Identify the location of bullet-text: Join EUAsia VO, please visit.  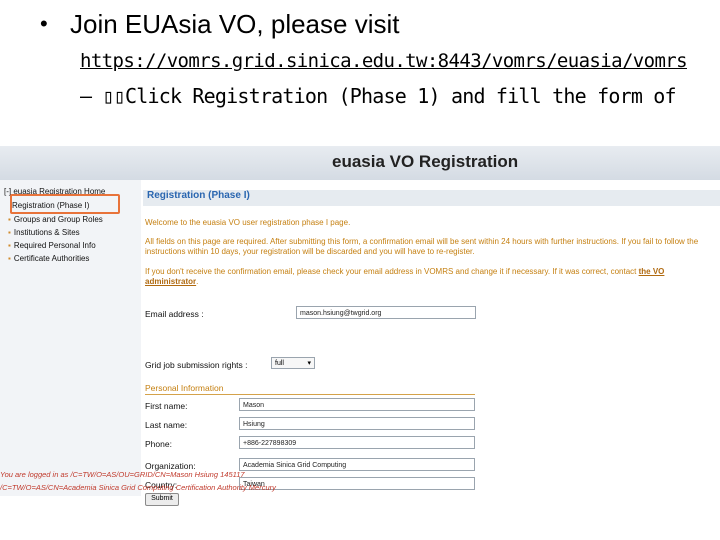
(235, 23).